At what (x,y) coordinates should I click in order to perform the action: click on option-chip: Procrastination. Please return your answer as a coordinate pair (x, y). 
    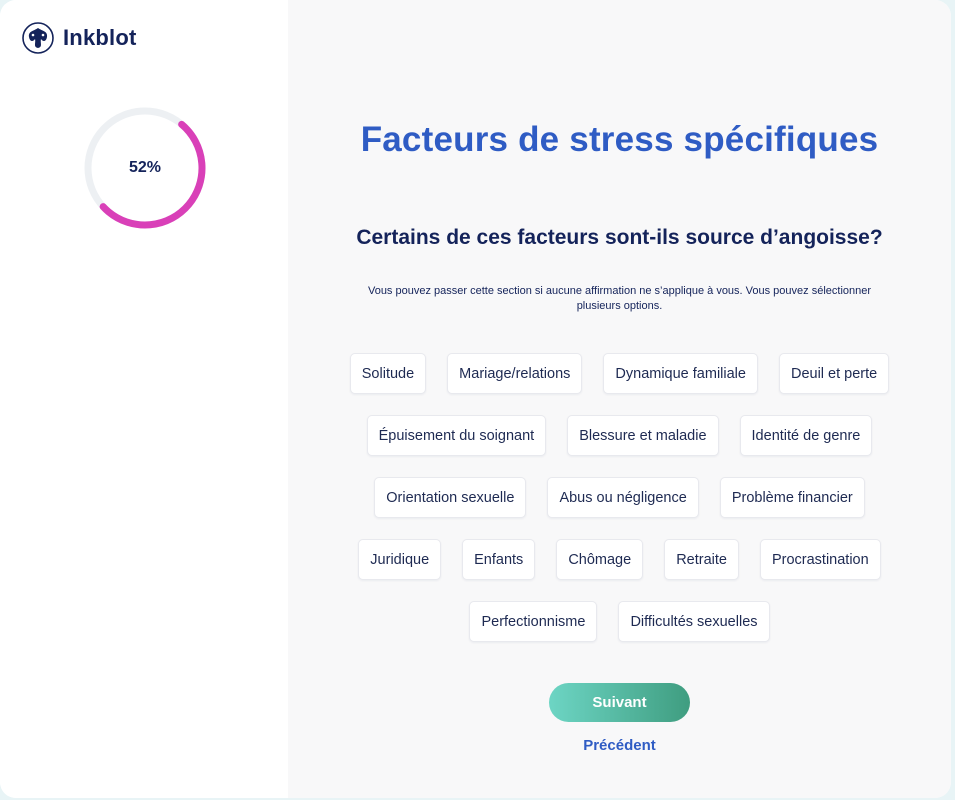
    Looking at the image, I should click on (820, 559).